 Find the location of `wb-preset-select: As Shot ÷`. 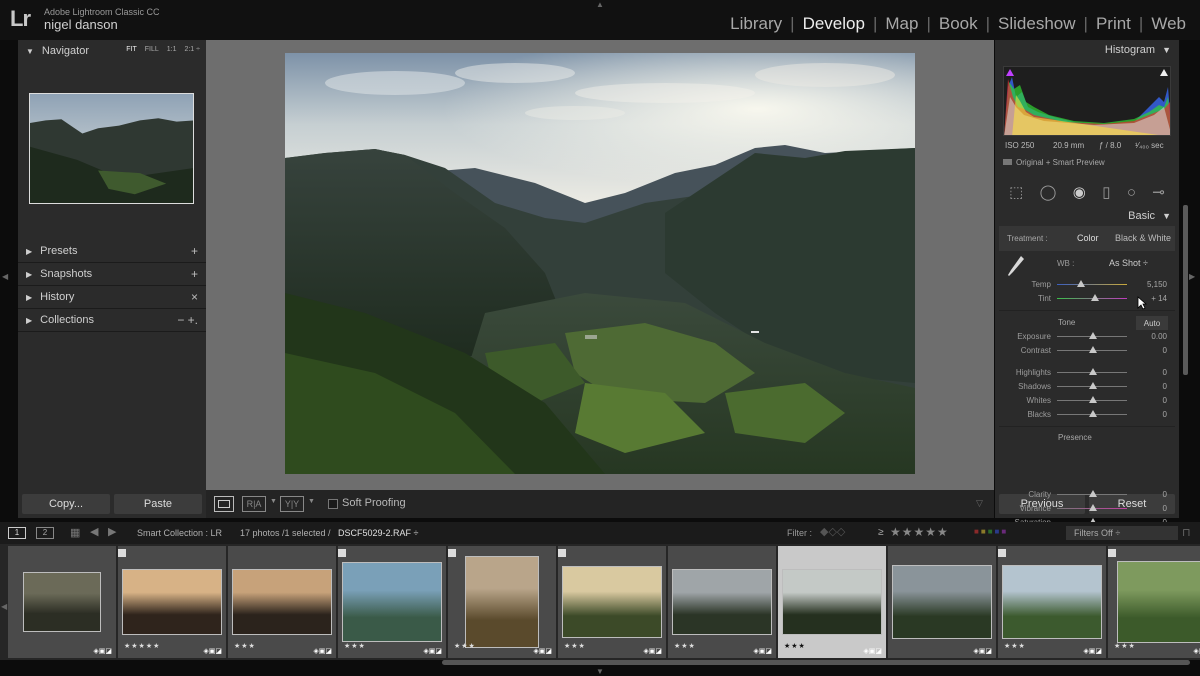

wb-preset-select: As Shot ÷ is located at coordinates (1128, 263).